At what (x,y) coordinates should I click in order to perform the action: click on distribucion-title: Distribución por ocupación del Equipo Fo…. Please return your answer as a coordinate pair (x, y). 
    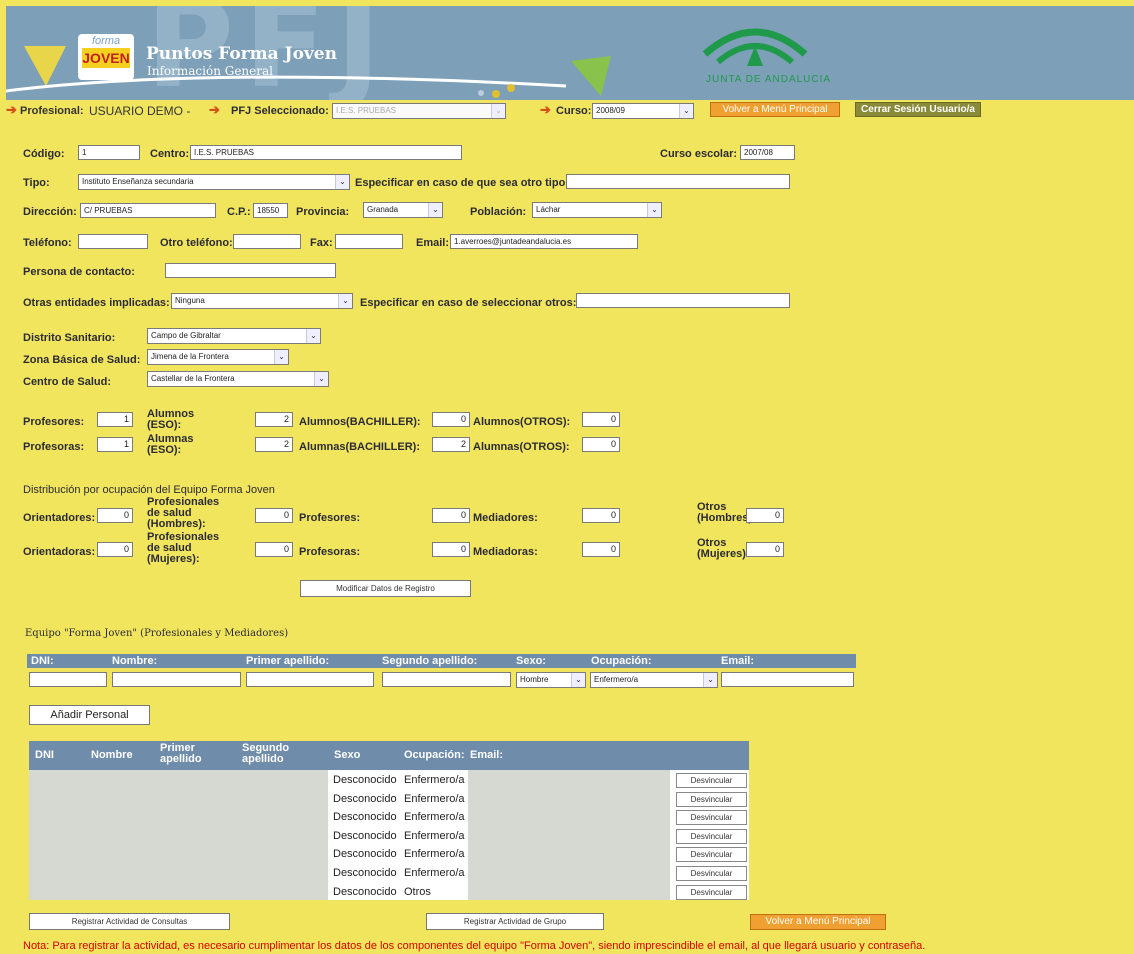
    Looking at the image, I should click on (149, 490).